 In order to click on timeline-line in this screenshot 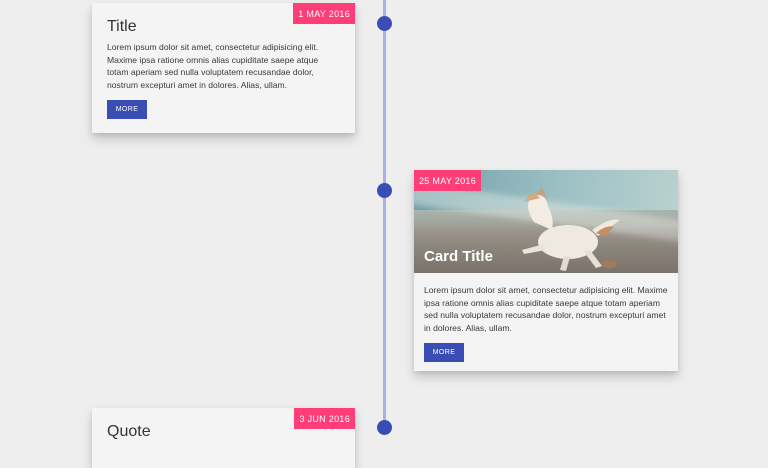, I will do `click(384, 216)`.